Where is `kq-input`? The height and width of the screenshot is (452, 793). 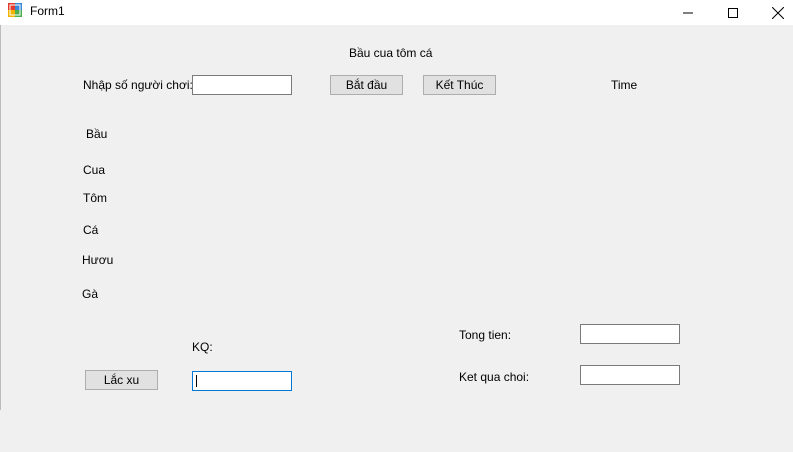
kq-input is located at coordinates (242, 381).